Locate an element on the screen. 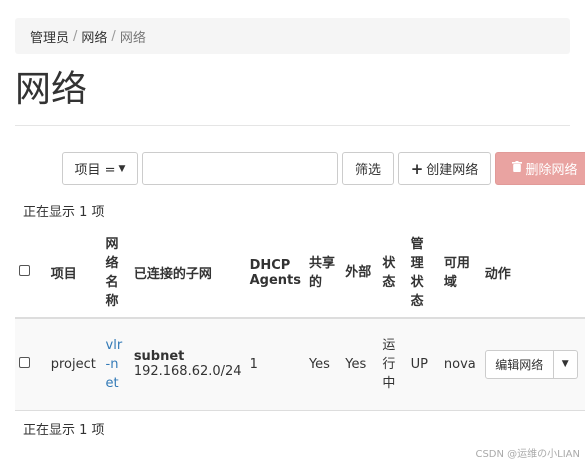 This screenshot has width=585, height=463. column-header-external: 外部 is located at coordinates (359, 273).